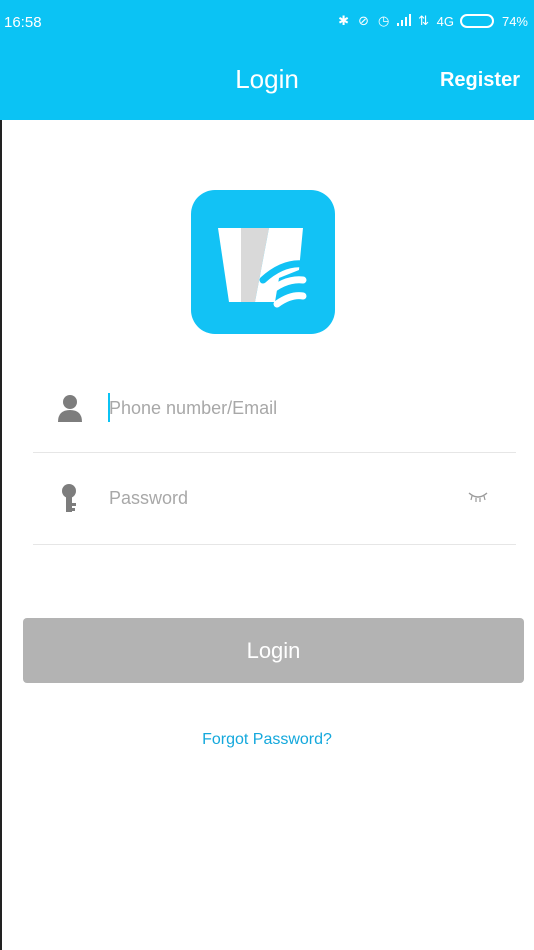  Describe the element at coordinates (294, 408) in the screenshot. I see `username-input` at that location.